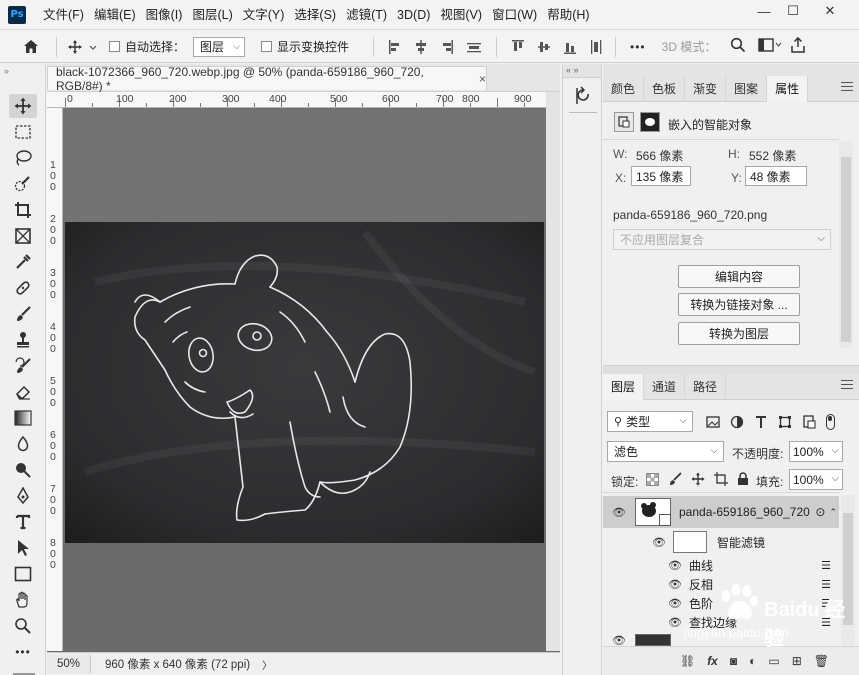 This screenshot has width=859, height=675. What do you see at coordinates (23, 340) in the screenshot?
I see `clone-stamp-tool-icon` at bounding box center [23, 340].